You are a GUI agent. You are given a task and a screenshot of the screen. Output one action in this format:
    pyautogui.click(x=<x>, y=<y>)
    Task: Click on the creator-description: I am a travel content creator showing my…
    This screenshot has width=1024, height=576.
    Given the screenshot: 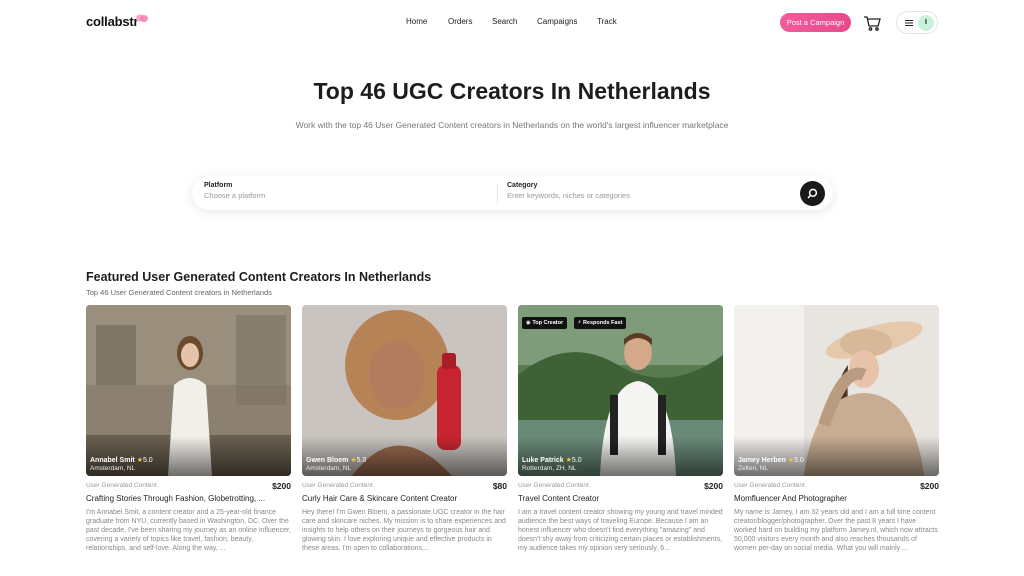 What is the action you would take?
    pyautogui.click(x=620, y=530)
    